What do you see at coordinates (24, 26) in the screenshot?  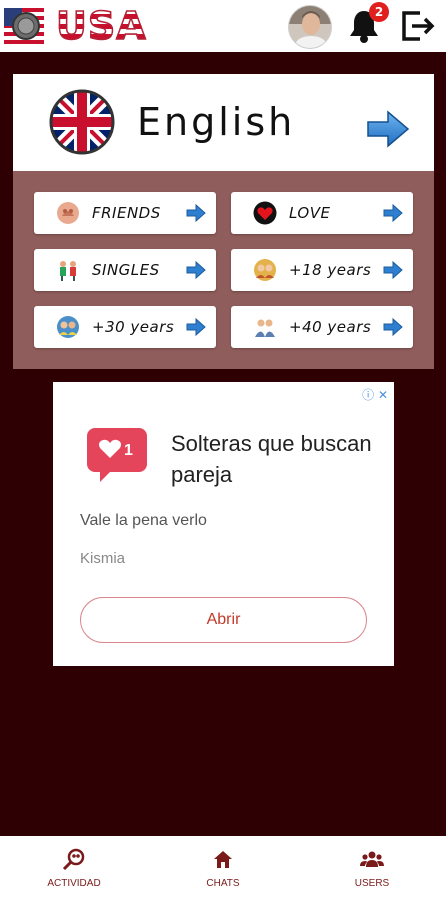 I see `usa-flag-badge-icon` at bounding box center [24, 26].